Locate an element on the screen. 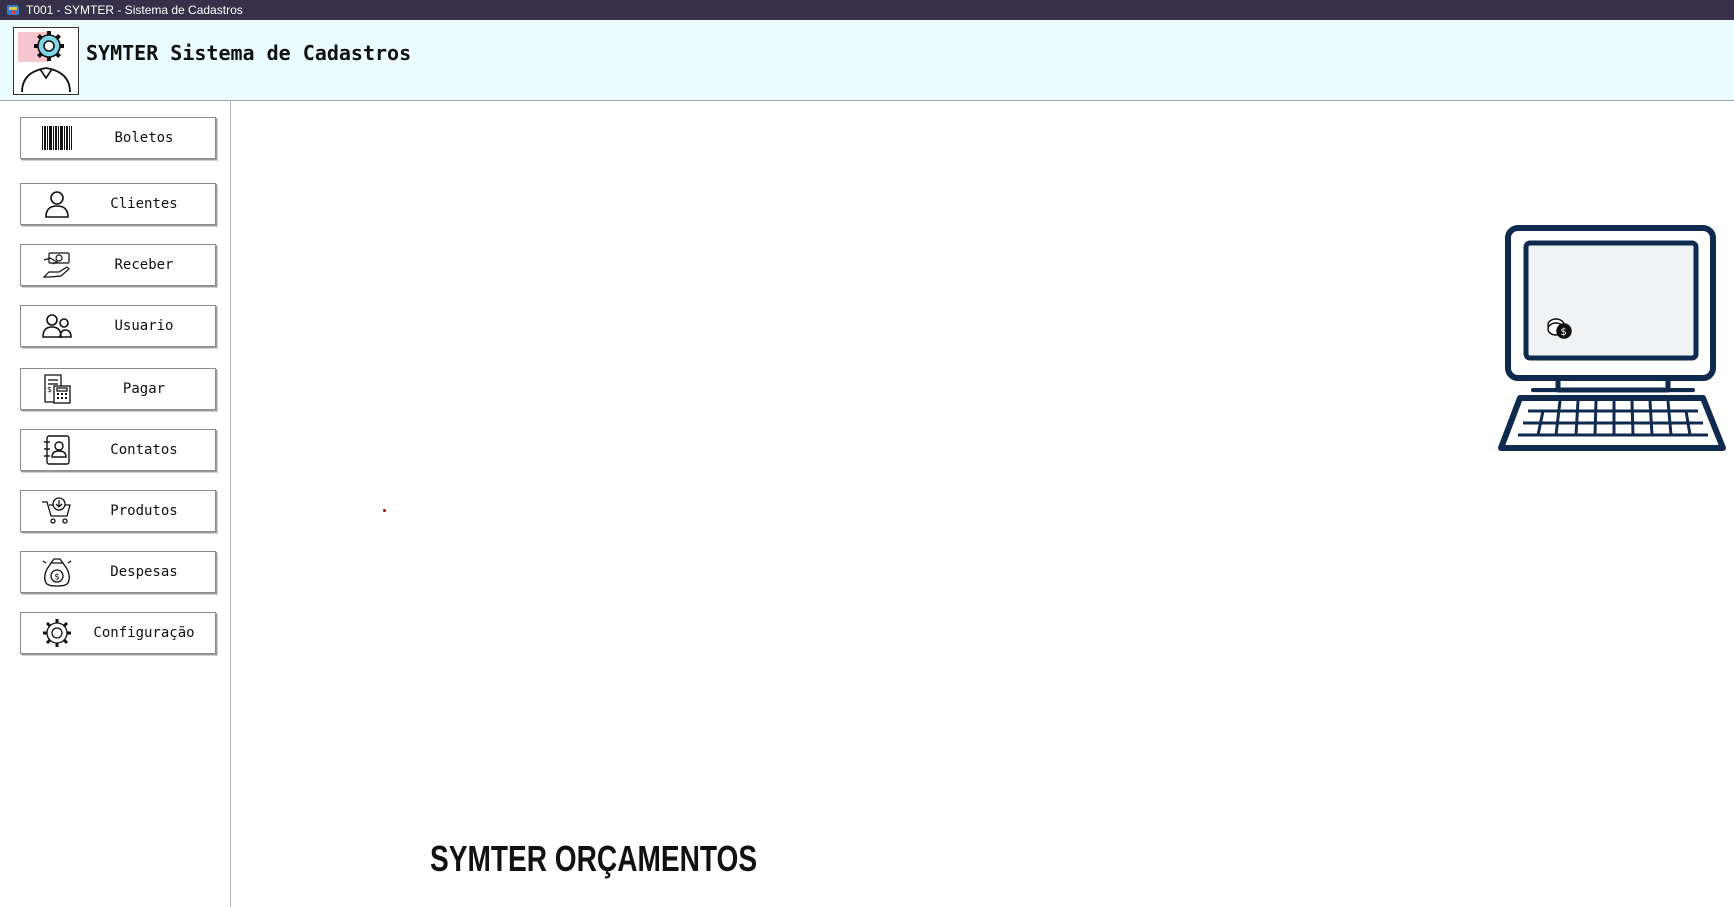 The height and width of the screenshot is (907, 1734). hand-money-icon is located at coordinates (57, 265).